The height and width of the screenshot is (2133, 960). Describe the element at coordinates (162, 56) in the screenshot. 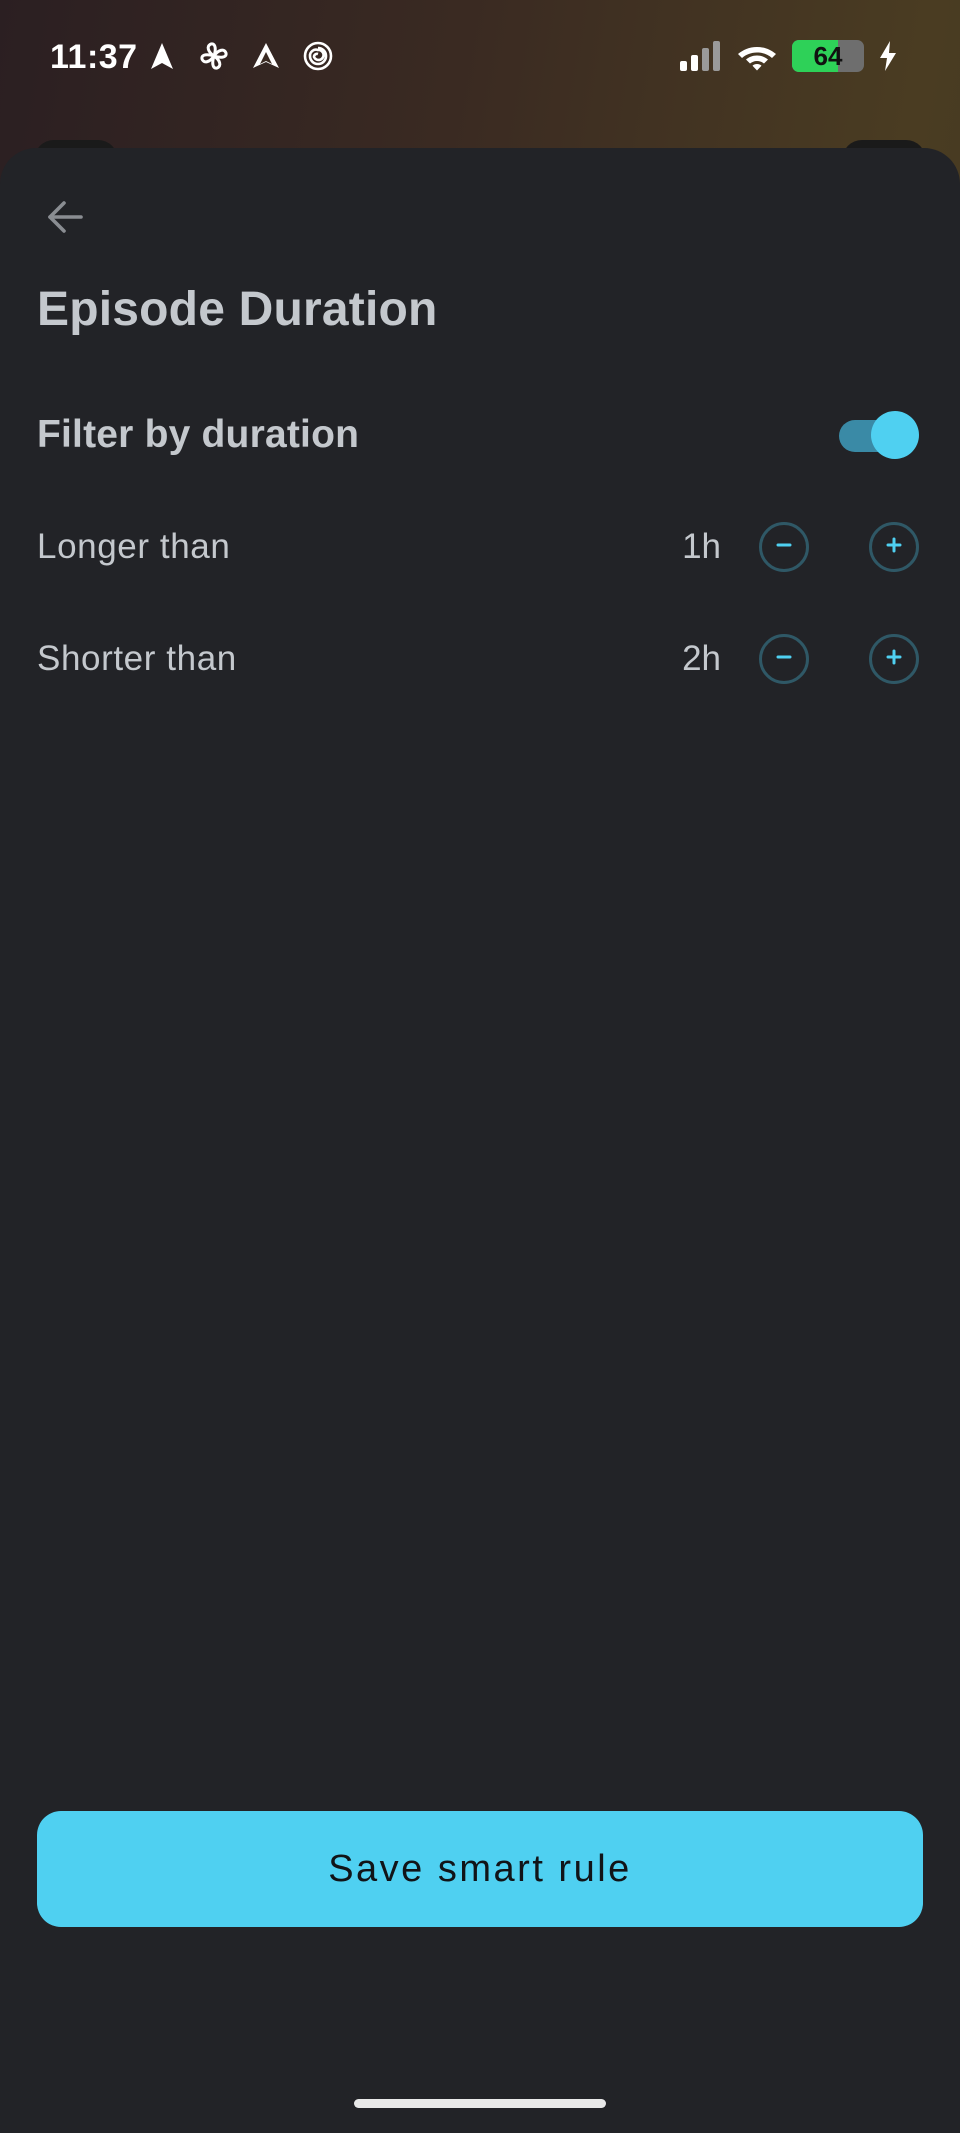

I see `navigation-icon` at that location.